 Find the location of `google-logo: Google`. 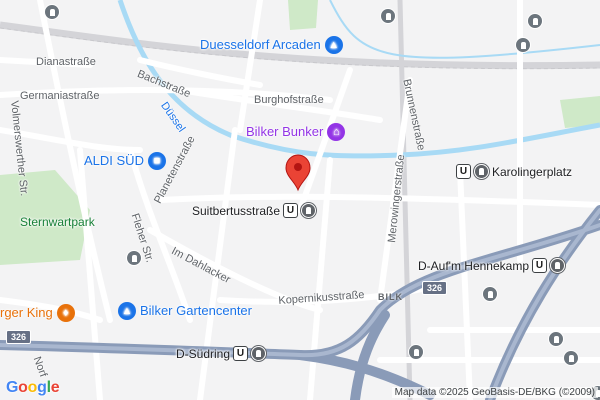

google-logo: Google is located at coordinates (33, 388).